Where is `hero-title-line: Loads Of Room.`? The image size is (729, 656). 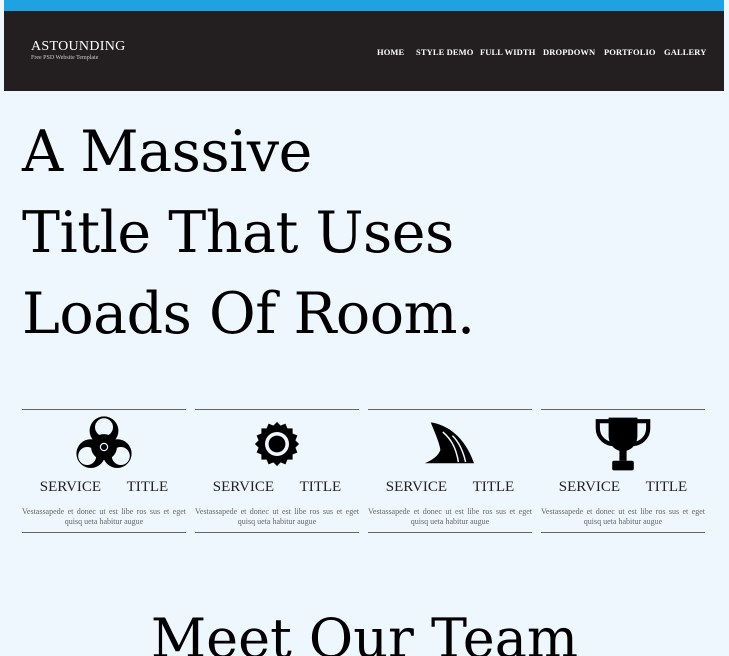 hero-title-line: Loads Of Room. is located at coordinates (248, 314).